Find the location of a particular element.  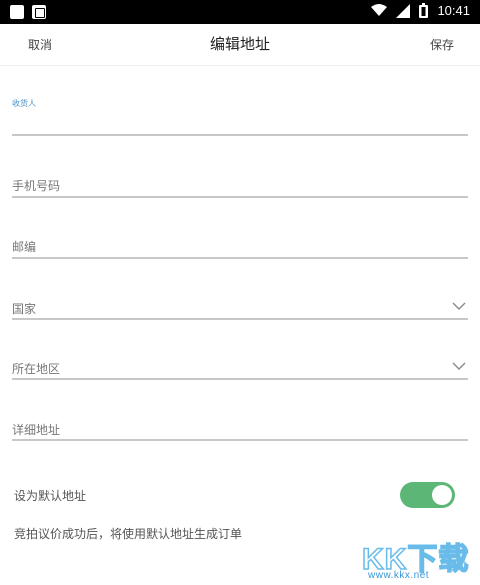

watermark: KK下载 www.kkx.net is located at coordinates (417, 556).